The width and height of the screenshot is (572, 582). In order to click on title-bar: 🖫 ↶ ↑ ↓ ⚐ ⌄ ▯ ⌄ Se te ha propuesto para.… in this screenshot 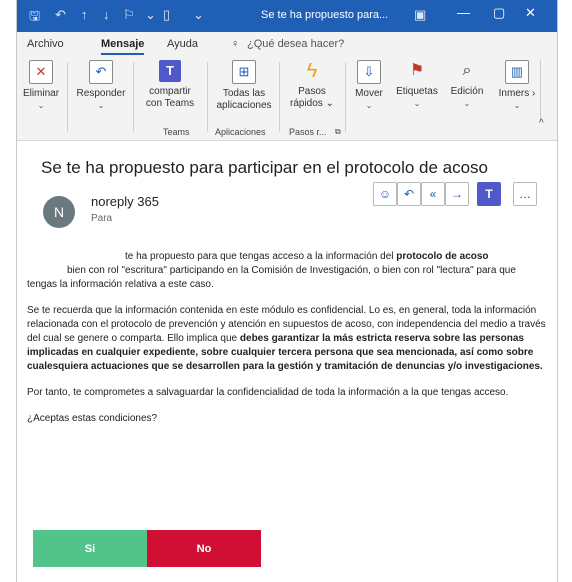, I will do `click(287, 16)`.